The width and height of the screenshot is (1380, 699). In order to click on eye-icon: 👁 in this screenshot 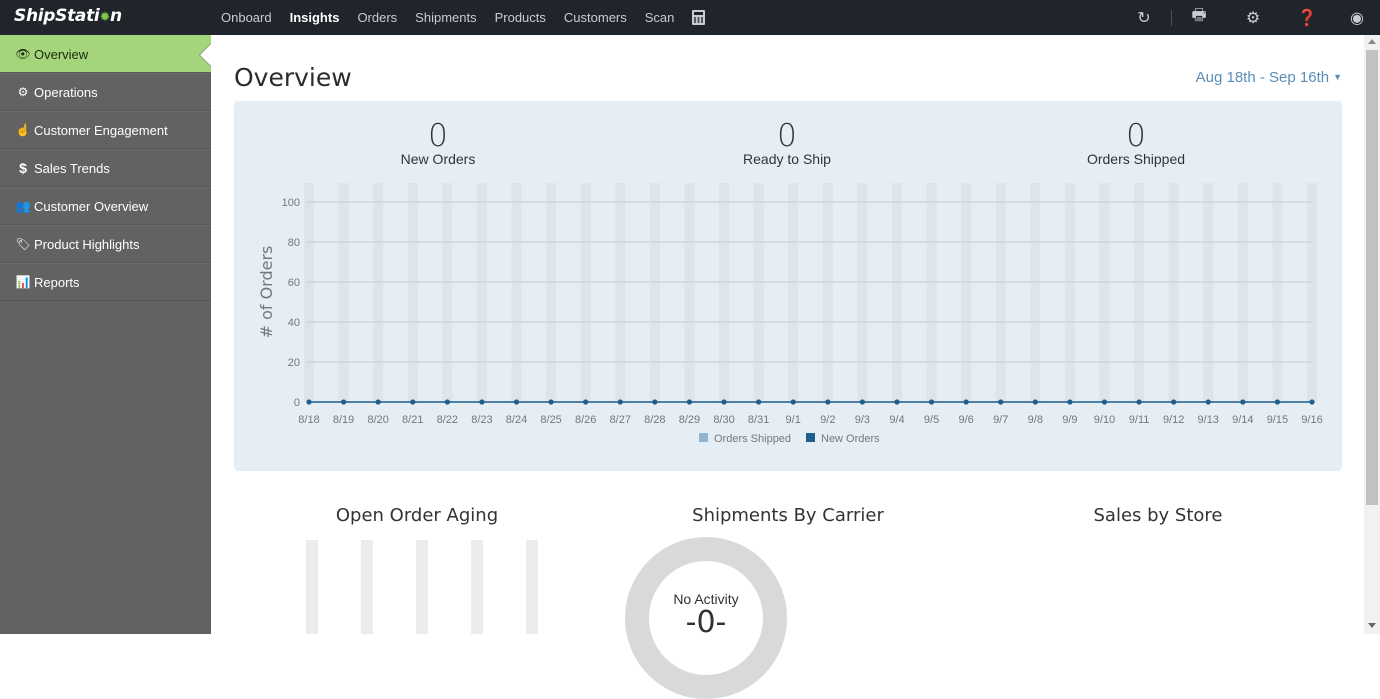, I will do `click(23, 54)`.